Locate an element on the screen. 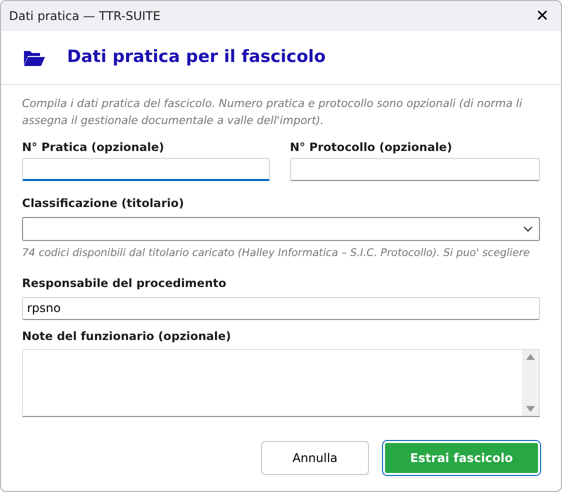 The image size is (562, 492). window-title: Dati pratica — TTR-SUITE is located at coordinates (84, 16).